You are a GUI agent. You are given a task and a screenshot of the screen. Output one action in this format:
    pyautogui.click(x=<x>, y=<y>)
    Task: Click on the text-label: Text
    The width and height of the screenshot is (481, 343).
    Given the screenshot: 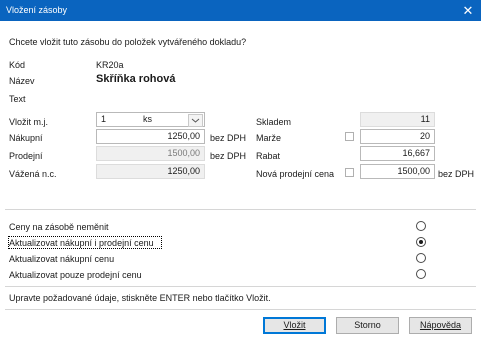 What is the action you would take?
    pyautogui.click(x=17, y=99)
    